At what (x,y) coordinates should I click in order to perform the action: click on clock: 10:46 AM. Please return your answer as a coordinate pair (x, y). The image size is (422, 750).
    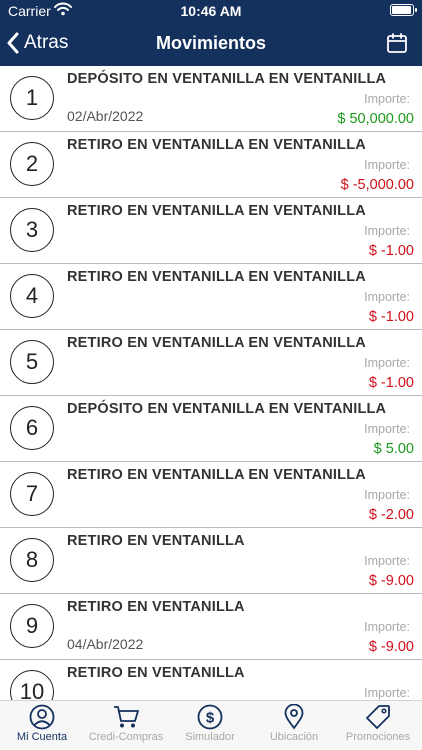
    Looking at the image, I should click on (211, 11).